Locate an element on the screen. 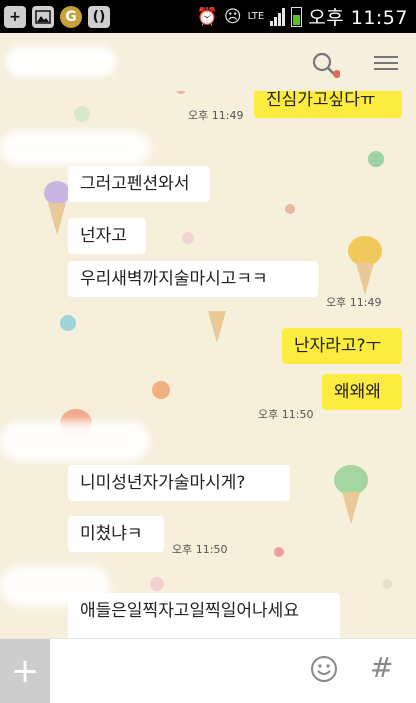  input-bar: + # is located at coordinates (208, 670).